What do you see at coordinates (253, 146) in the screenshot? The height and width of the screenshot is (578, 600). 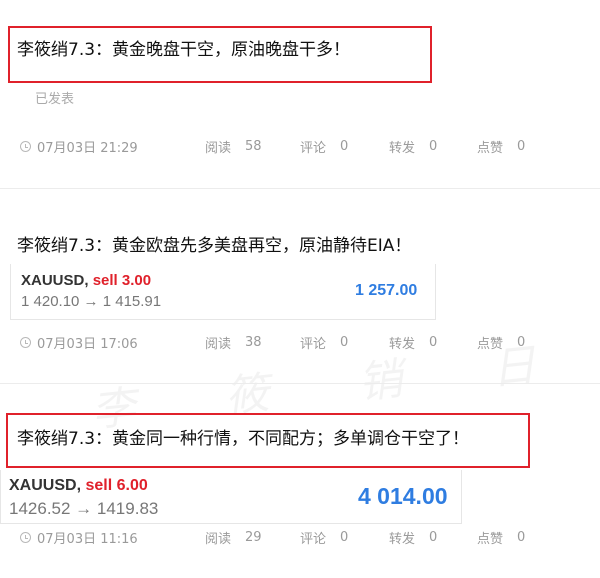 I see `read-count: 58` at bounding box center [253, 146].